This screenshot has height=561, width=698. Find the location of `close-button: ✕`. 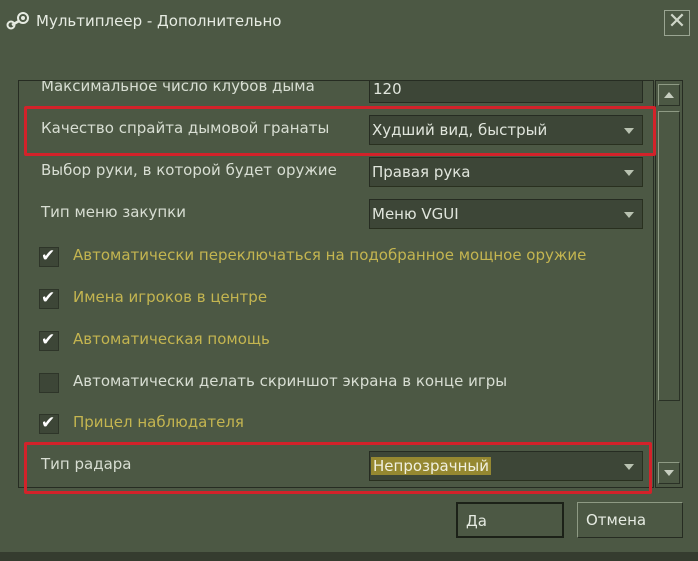

close-button: ✕ is located at coordinates (677, 23).